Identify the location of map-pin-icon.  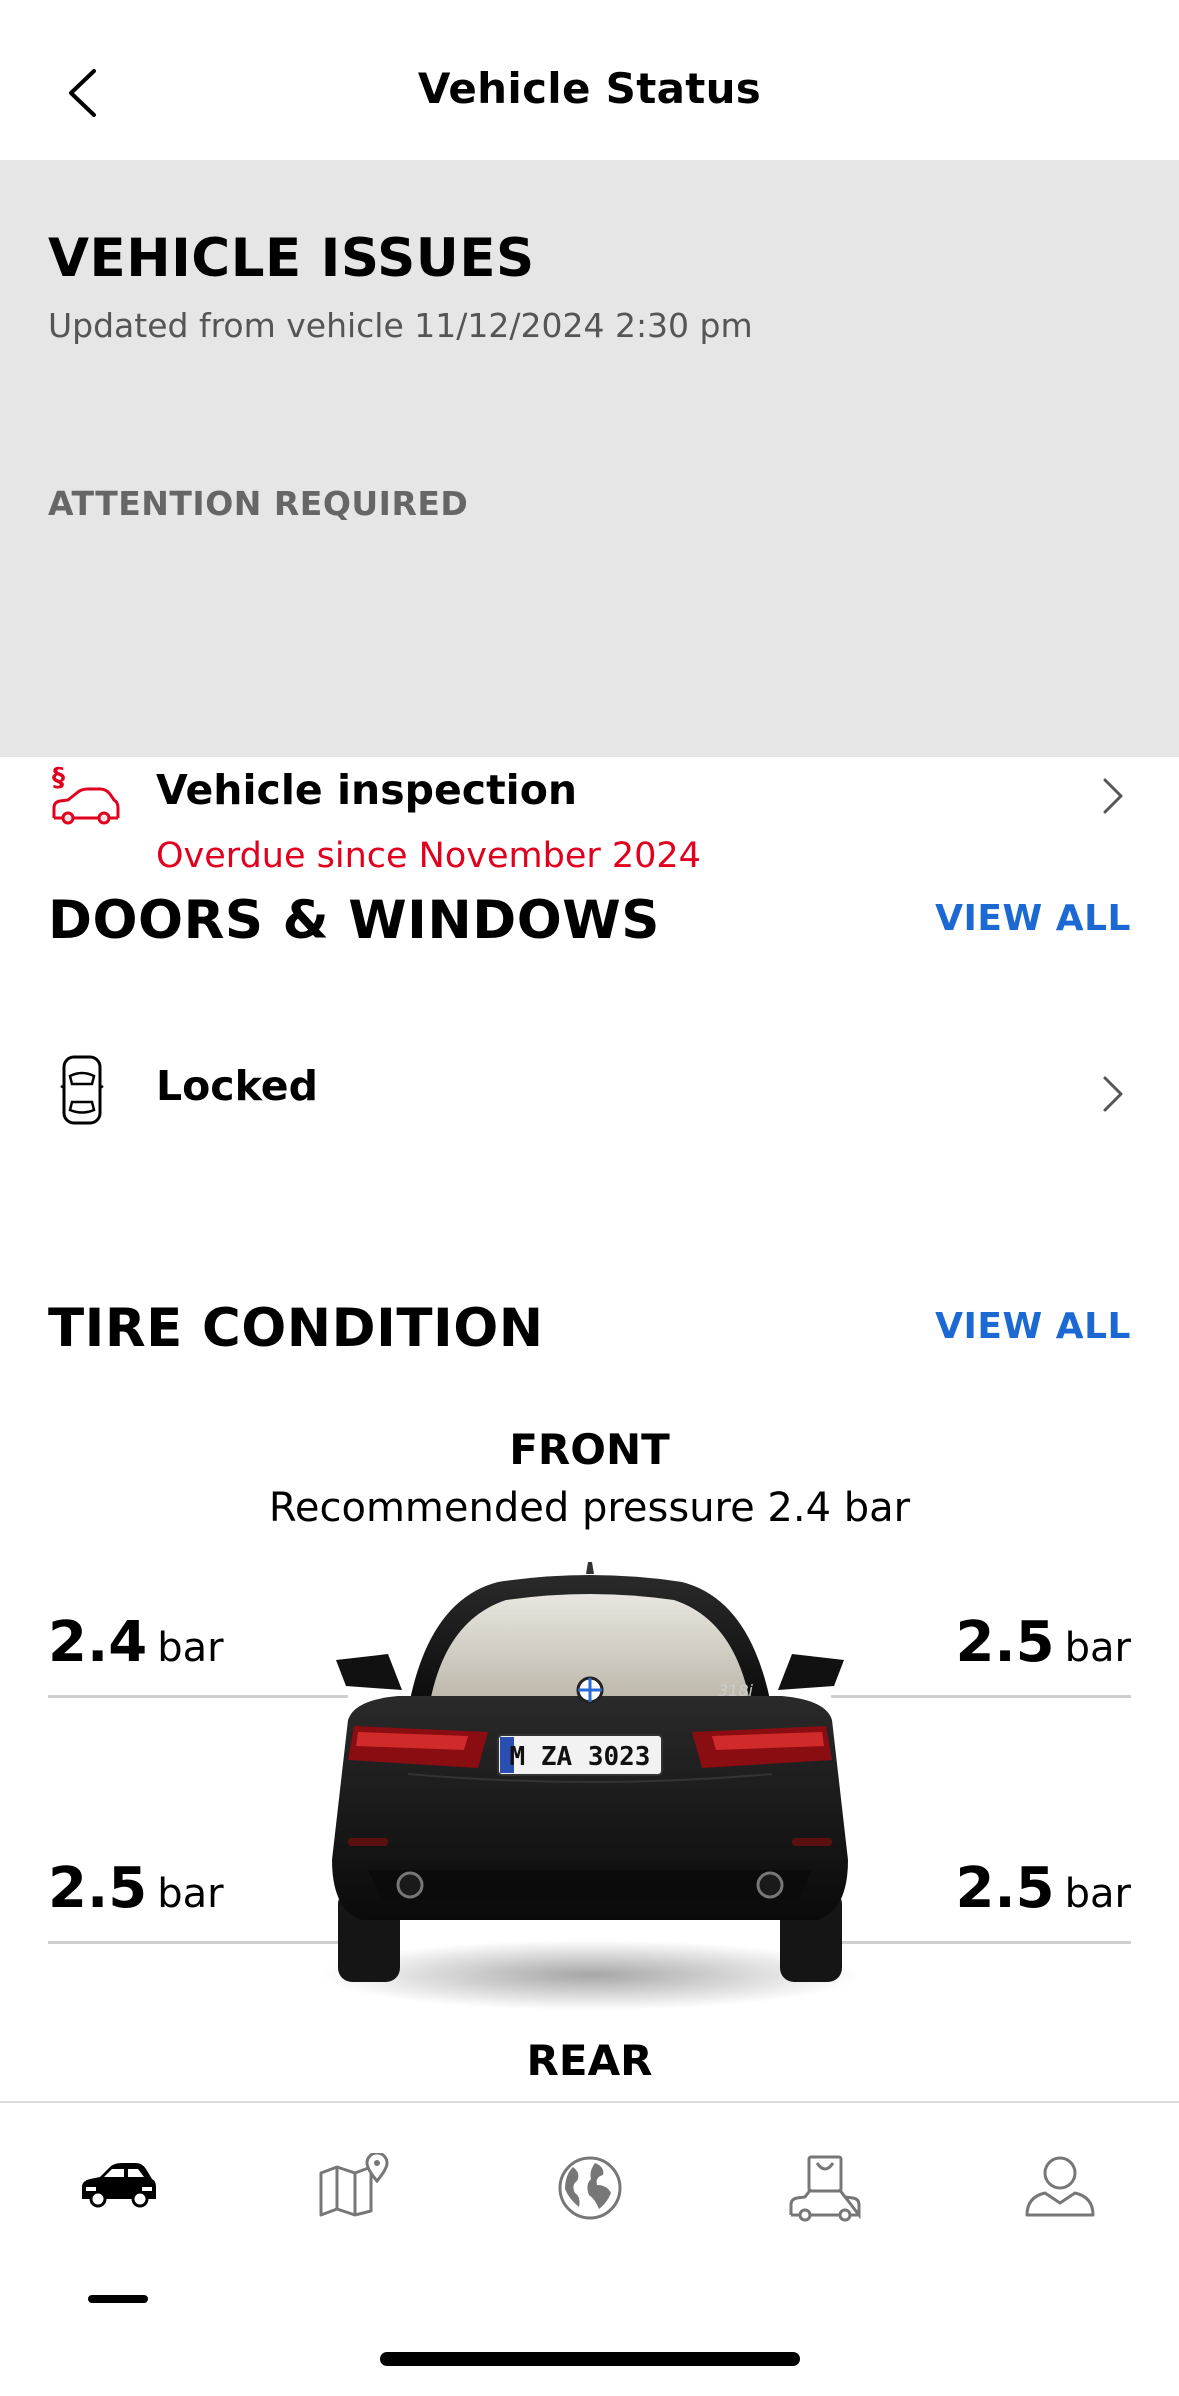
(354, 2185).